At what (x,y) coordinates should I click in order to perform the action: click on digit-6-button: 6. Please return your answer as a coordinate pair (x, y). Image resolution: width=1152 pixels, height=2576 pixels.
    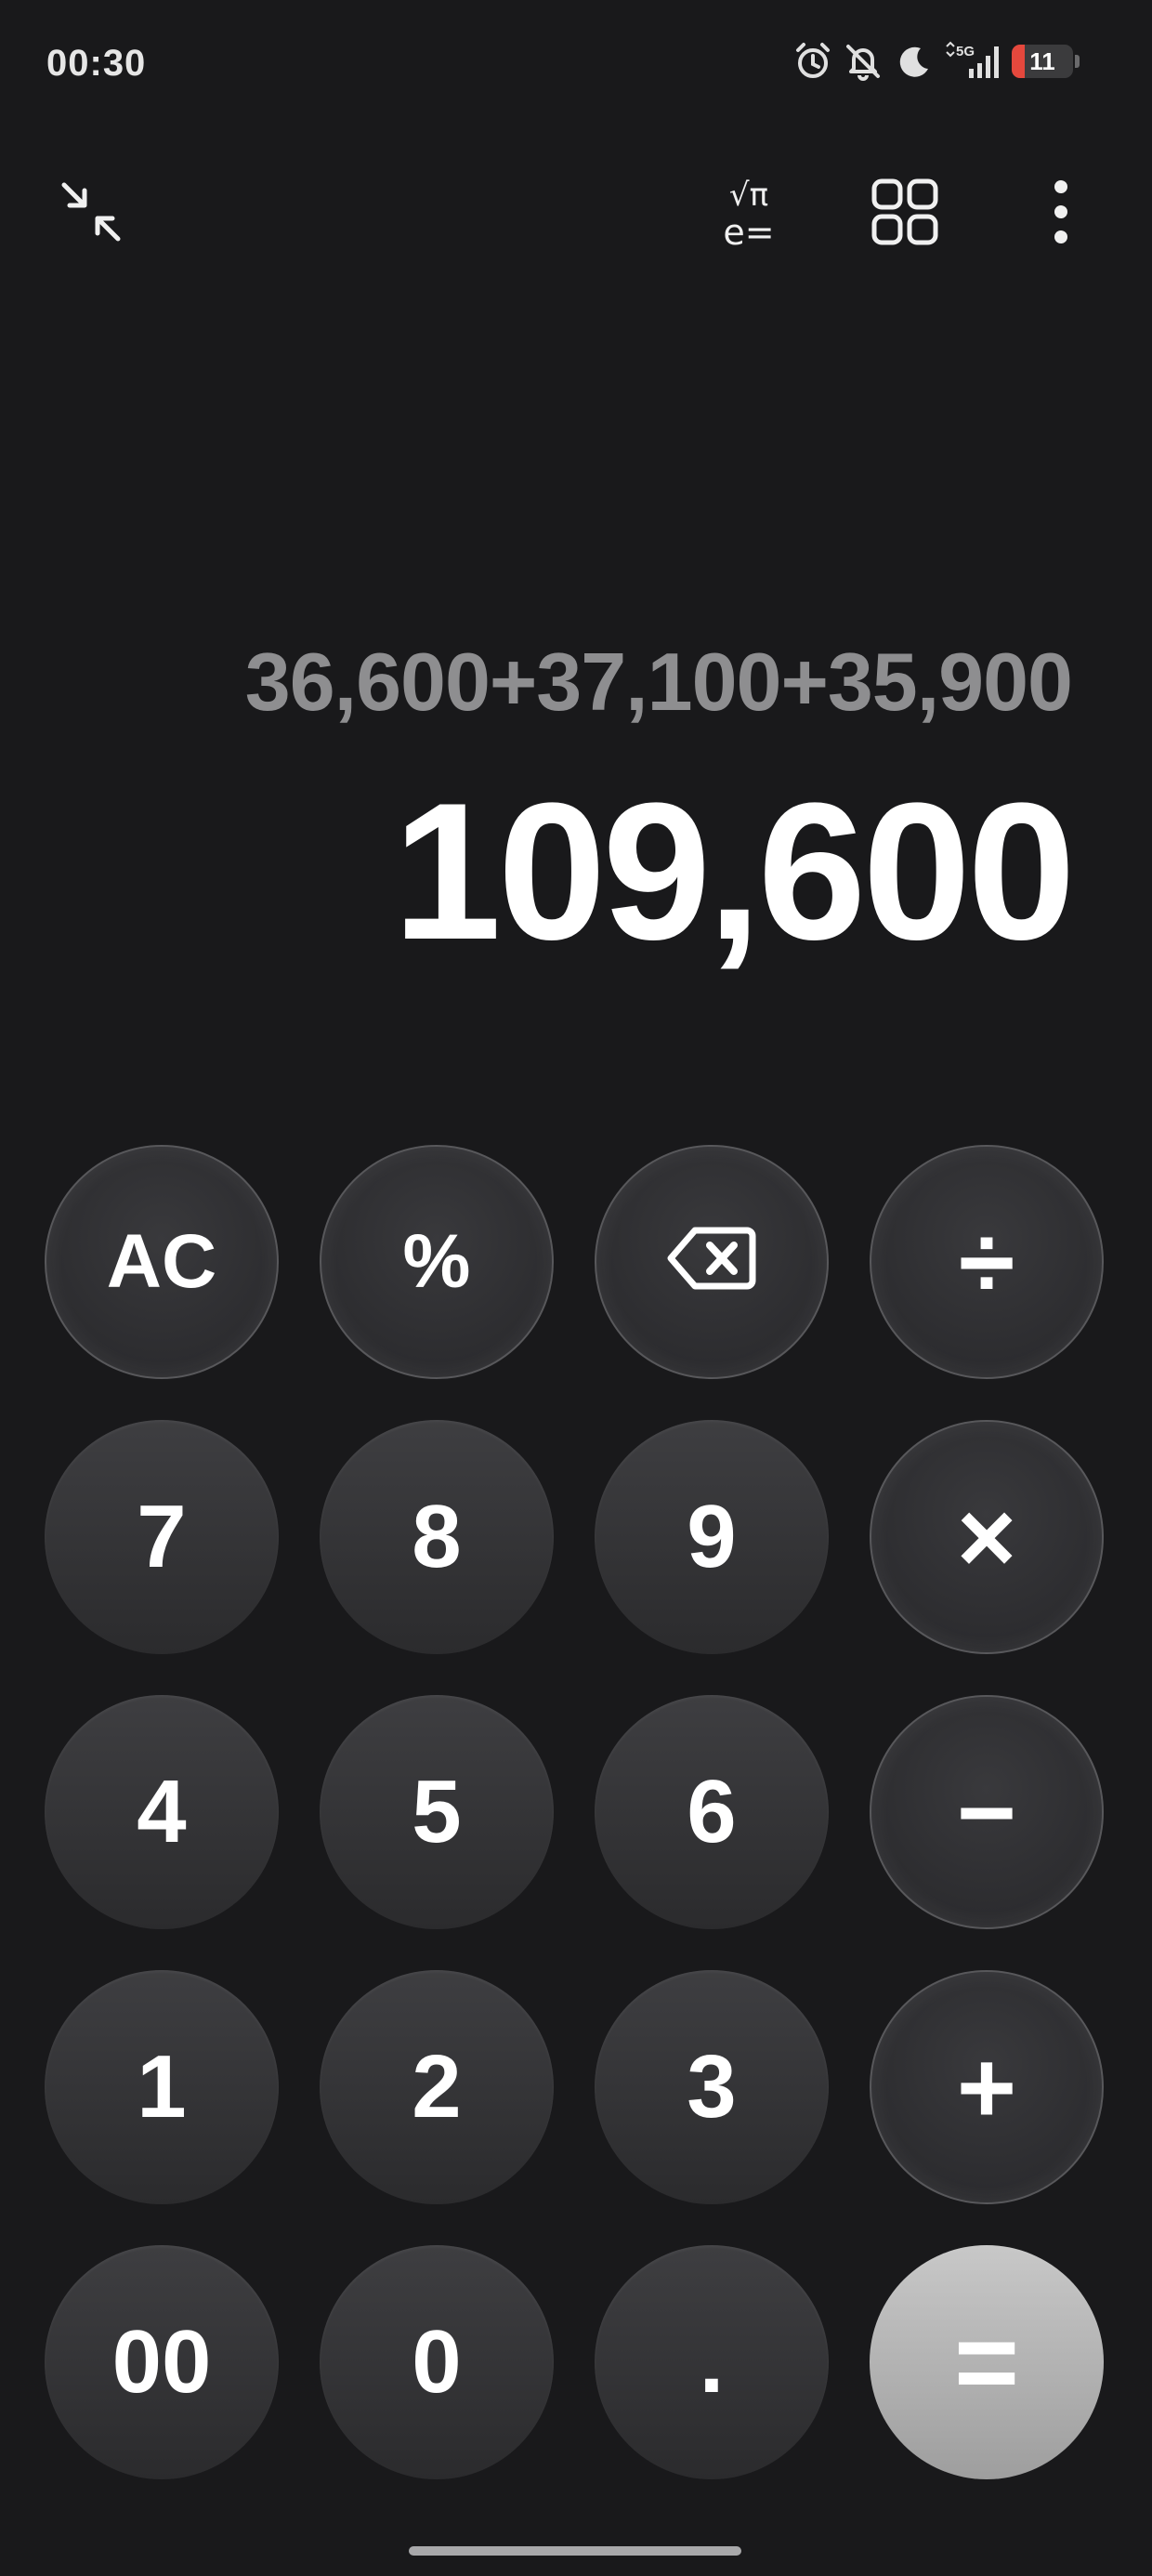
    Looking at the image, I should click on (712, 1812).